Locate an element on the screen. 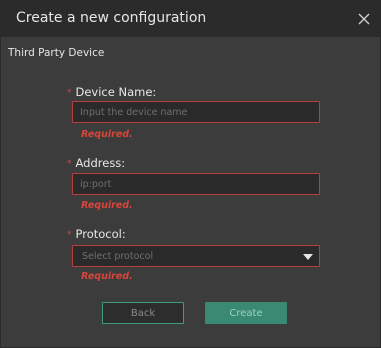 The height and width of the screenshot is (348, 381). protocol-select-placeholder: Select protocol is located at coordinates (118, 256).